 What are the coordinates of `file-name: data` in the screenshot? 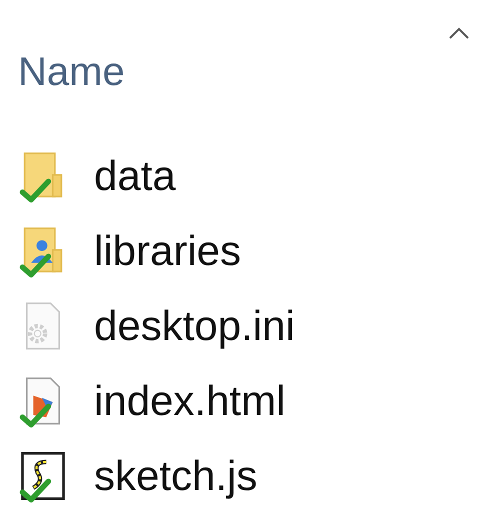 It's located at (135, 175).